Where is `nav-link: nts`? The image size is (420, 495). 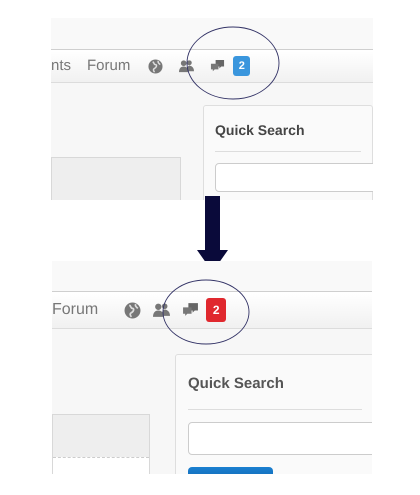
nav-link: nts is located at coordinates (61, 66).